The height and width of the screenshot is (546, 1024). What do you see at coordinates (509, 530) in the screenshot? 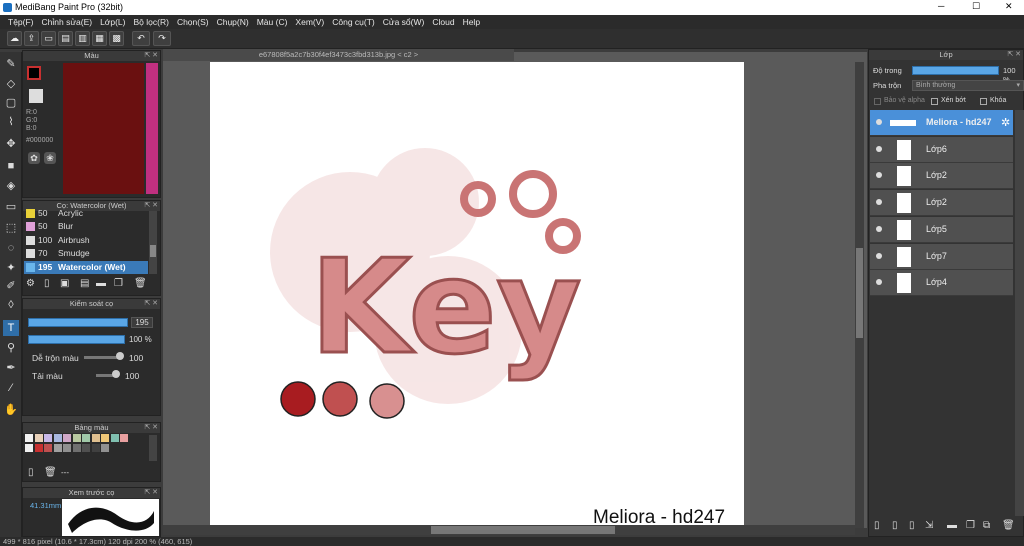
I see `horizontal-scrollbar` at bounding box center [509, 530].